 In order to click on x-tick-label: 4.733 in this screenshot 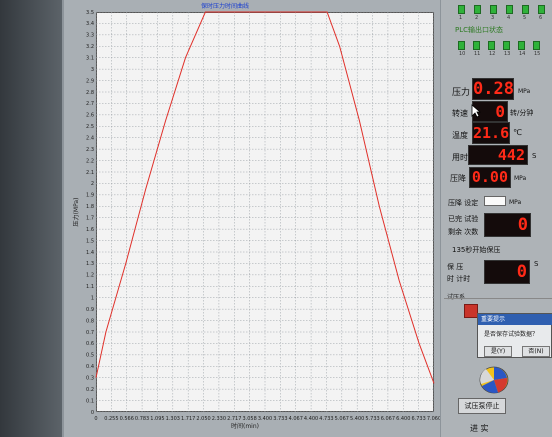, I will do `click(326, 419)`.